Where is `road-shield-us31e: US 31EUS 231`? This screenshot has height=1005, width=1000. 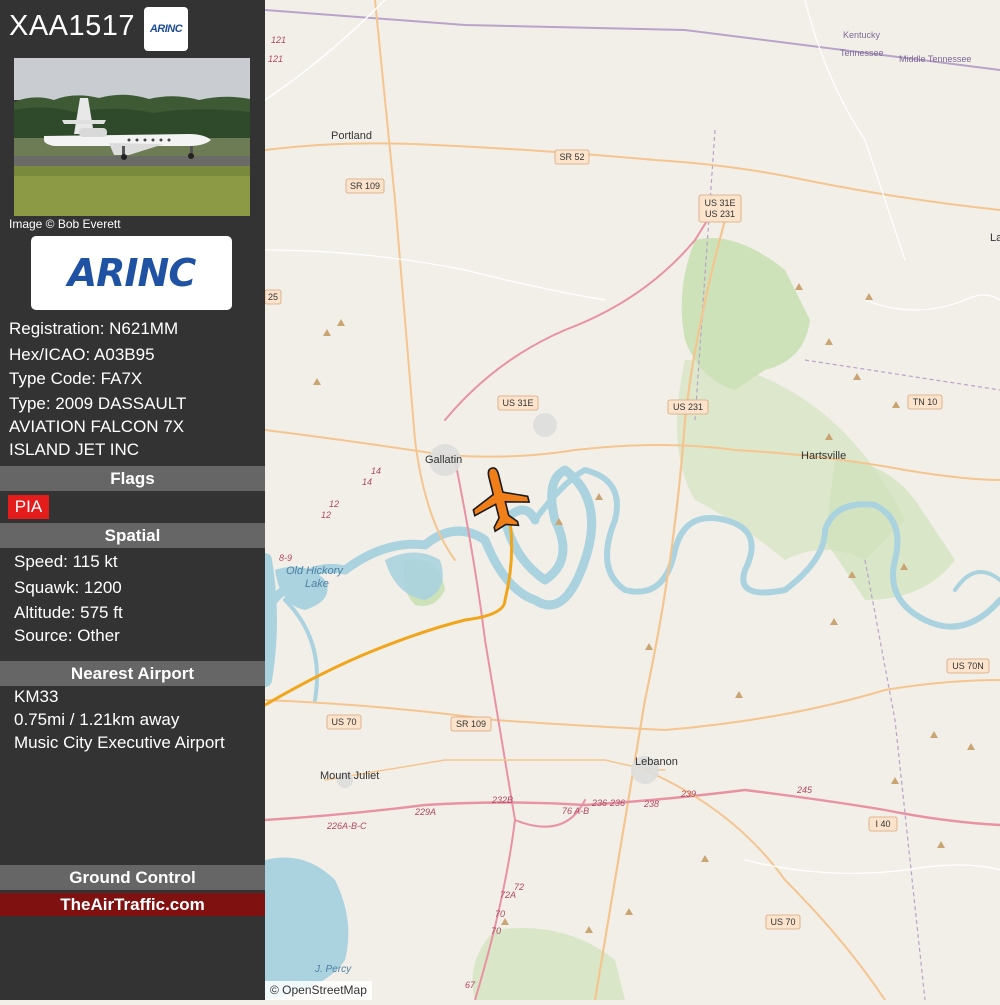 road-shield-us31e: US 31EUS 231 is located at coordinates (720, 208).